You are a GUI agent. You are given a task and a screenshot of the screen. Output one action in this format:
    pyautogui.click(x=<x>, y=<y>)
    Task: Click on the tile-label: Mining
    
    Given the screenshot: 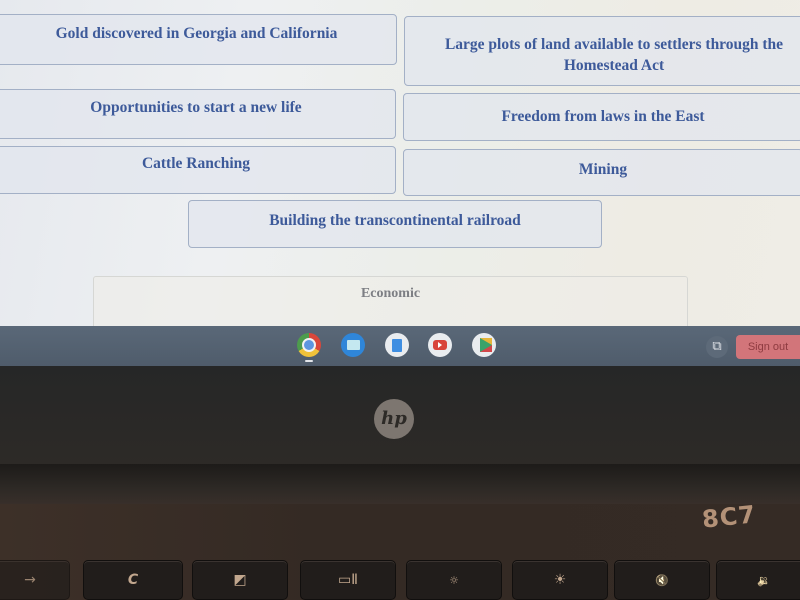 What is the action you would take?
    pyautogui.click(x=603, y=169)
    